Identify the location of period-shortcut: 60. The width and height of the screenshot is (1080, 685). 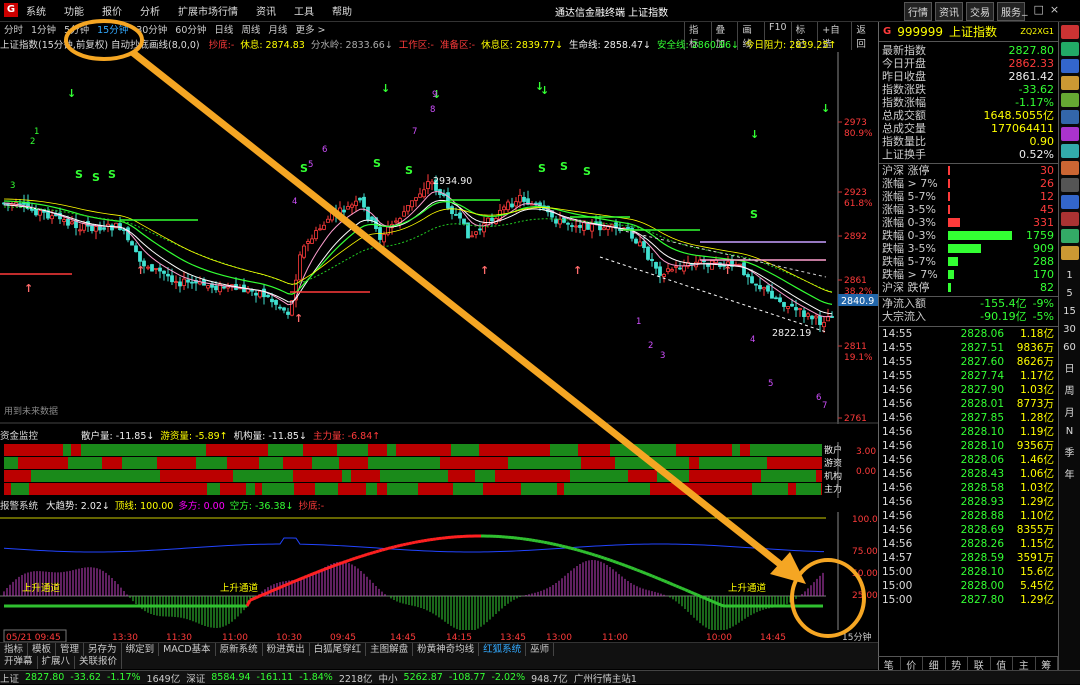
(1069, 347).